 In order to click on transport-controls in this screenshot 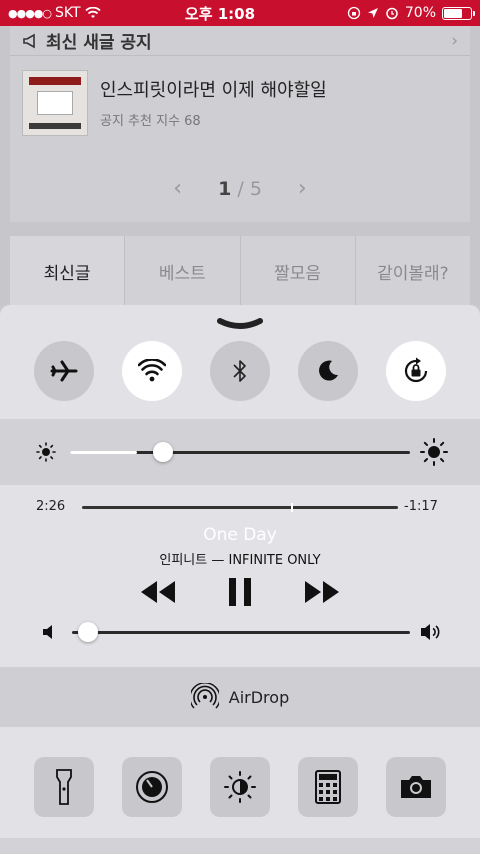, I will do `click(240, 592)`.